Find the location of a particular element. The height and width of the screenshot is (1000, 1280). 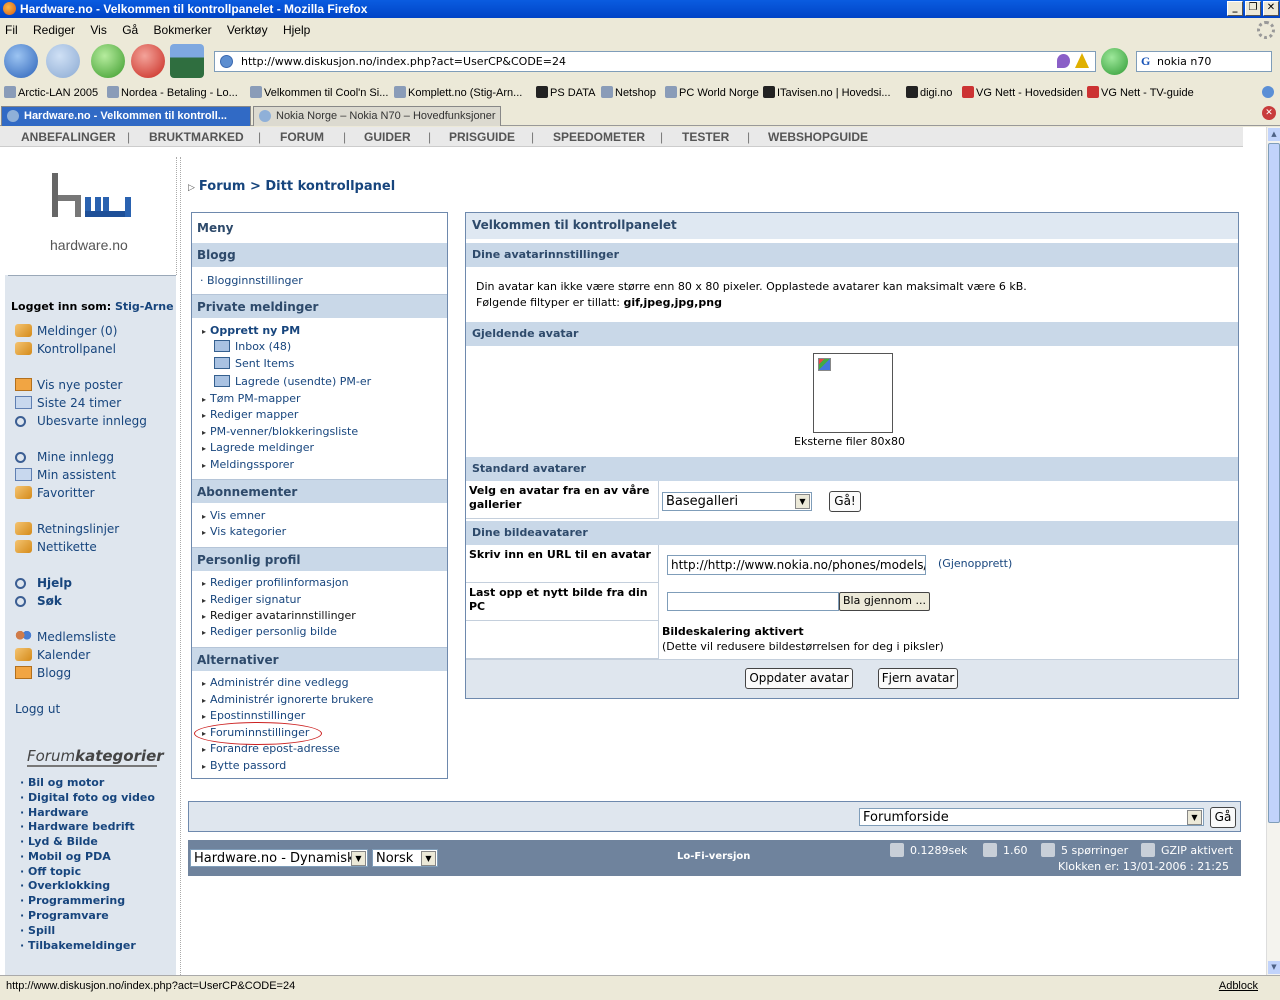

page-scrollbar: ▲ ▼ is located at coordinates (1273, 551).